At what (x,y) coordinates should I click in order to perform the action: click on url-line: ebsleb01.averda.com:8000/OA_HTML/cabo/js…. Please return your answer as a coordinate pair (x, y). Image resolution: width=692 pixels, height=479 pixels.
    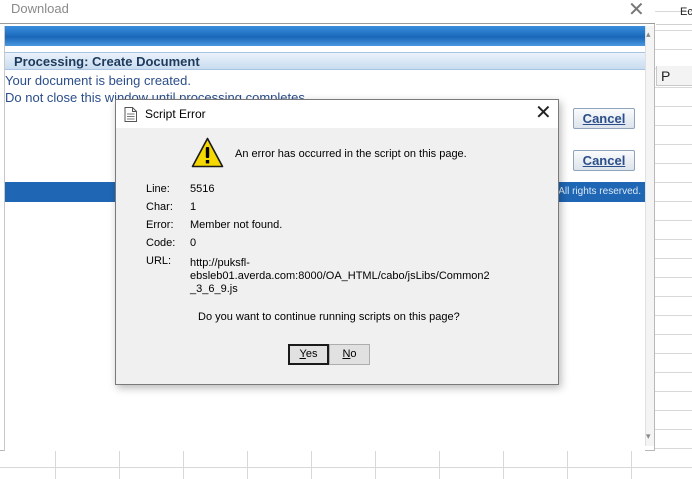
    Looking at the image, I should click on (340, 276).